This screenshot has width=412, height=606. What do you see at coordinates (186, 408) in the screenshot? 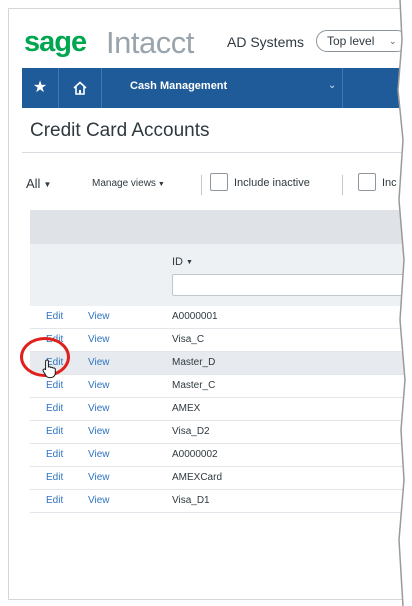
I see `account-id: AMEX` at bounding box center [186, 408].